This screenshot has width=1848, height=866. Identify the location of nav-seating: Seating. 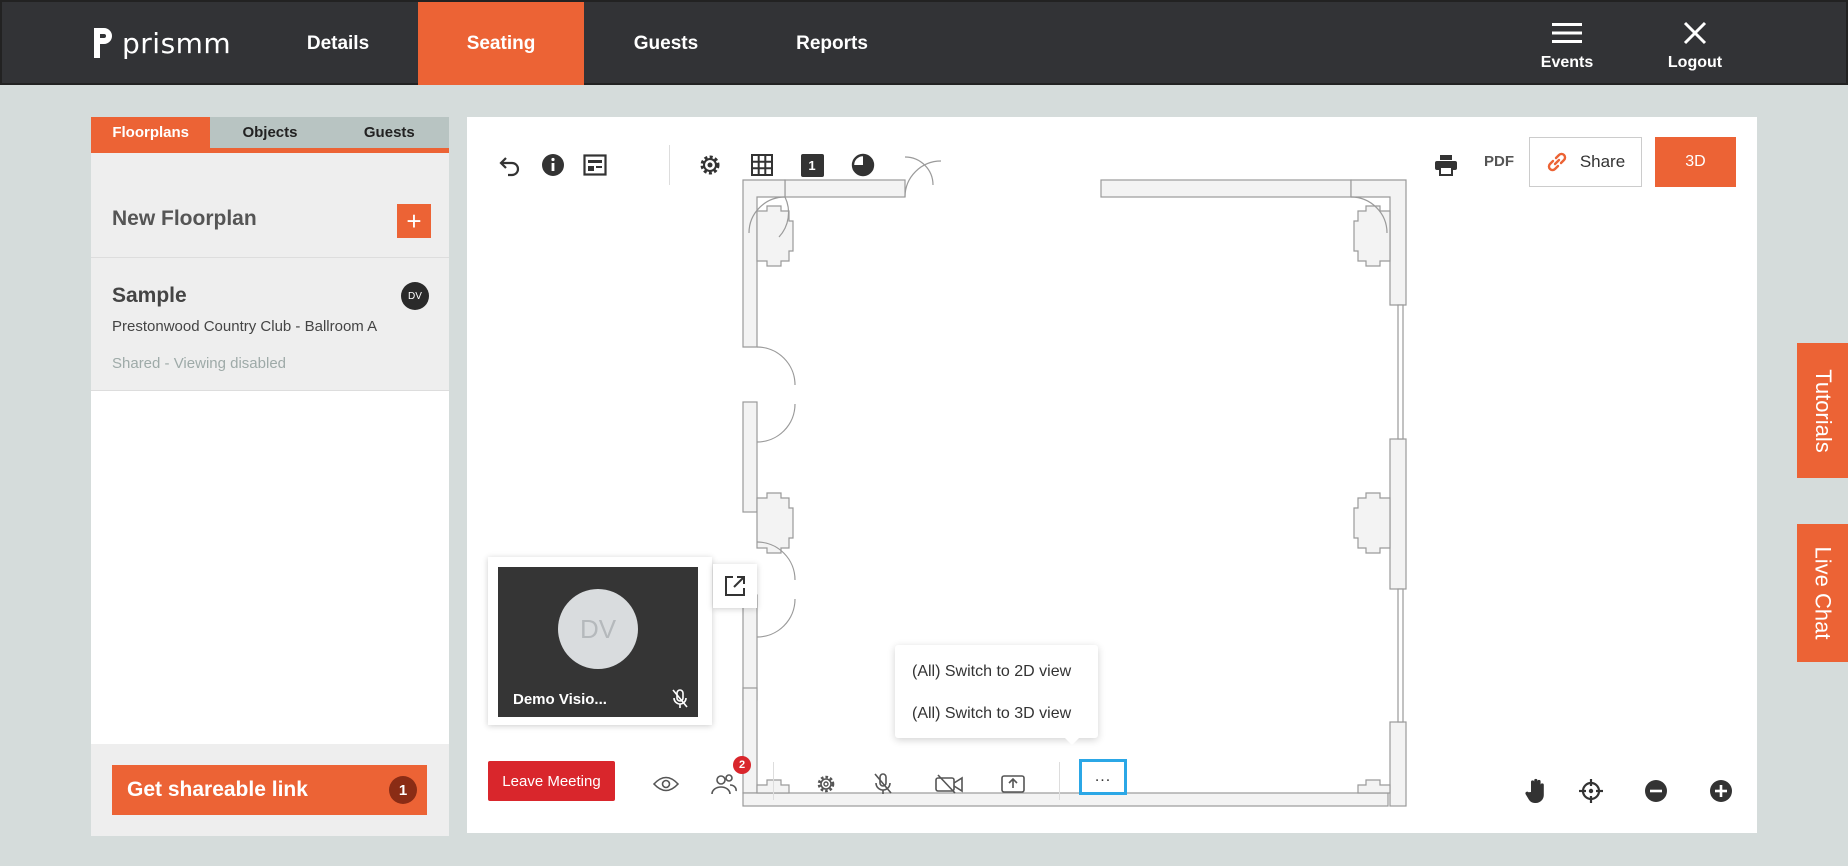
(501, 43).